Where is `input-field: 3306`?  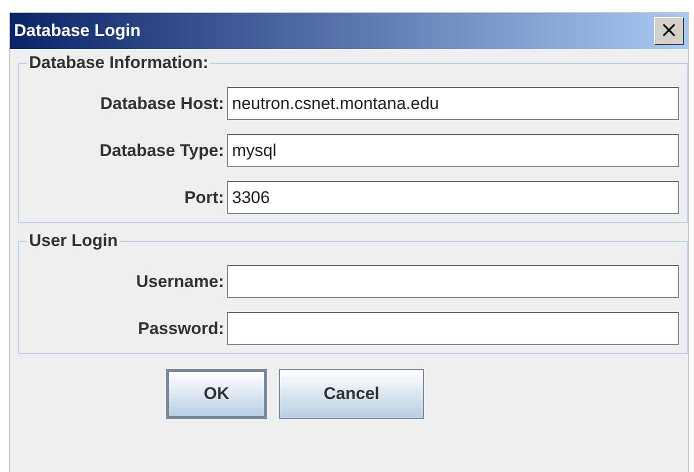
input-field: 3306 is located at coordinates (453, 197).